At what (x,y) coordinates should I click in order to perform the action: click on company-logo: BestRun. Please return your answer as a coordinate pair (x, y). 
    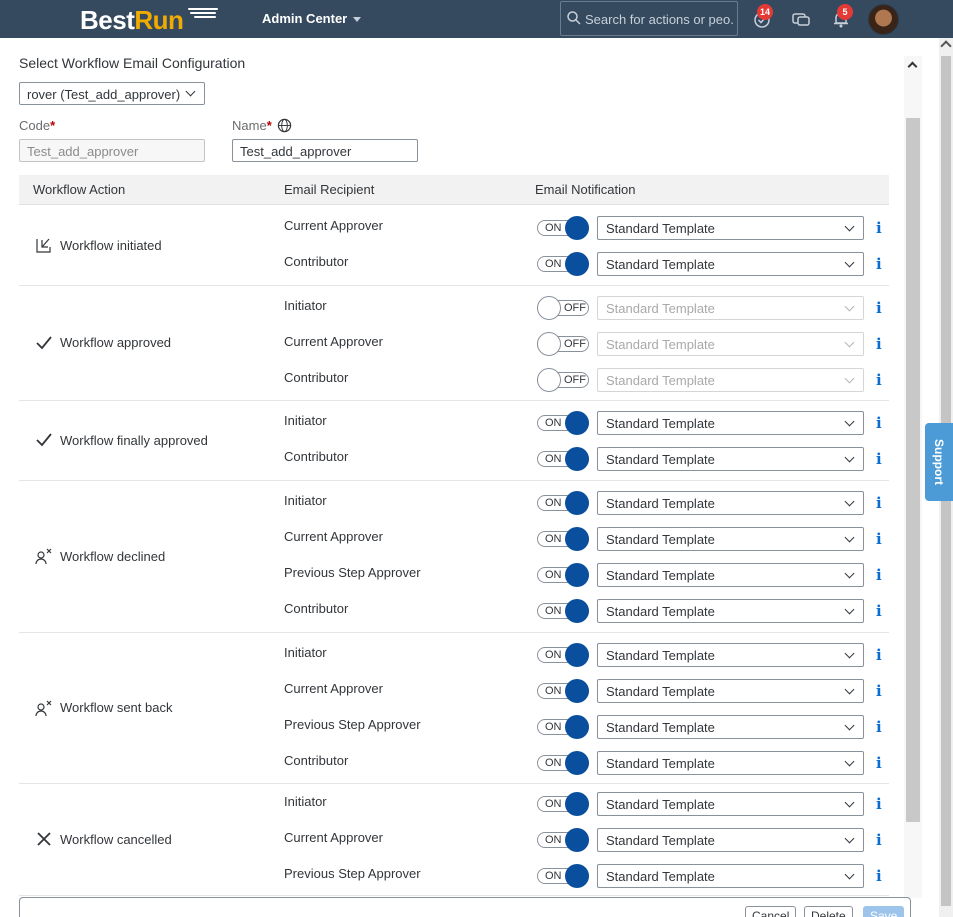
    Looking at the image, I should click on (132, 20).